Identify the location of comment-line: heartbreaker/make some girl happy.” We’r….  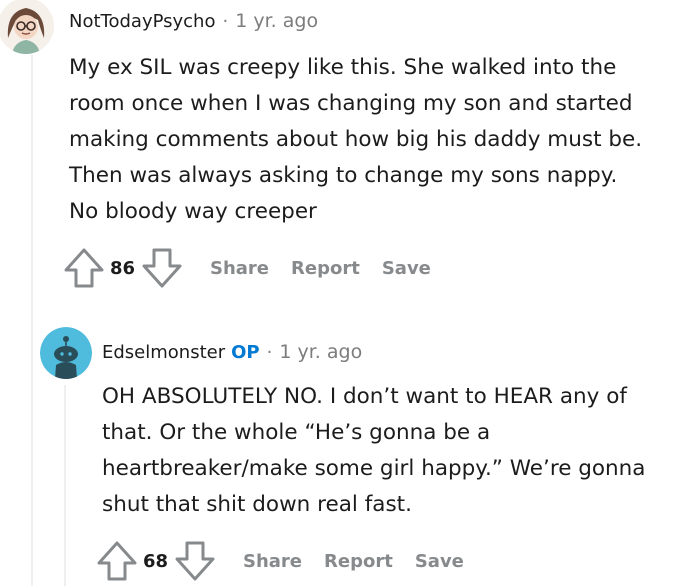
(374, 468).